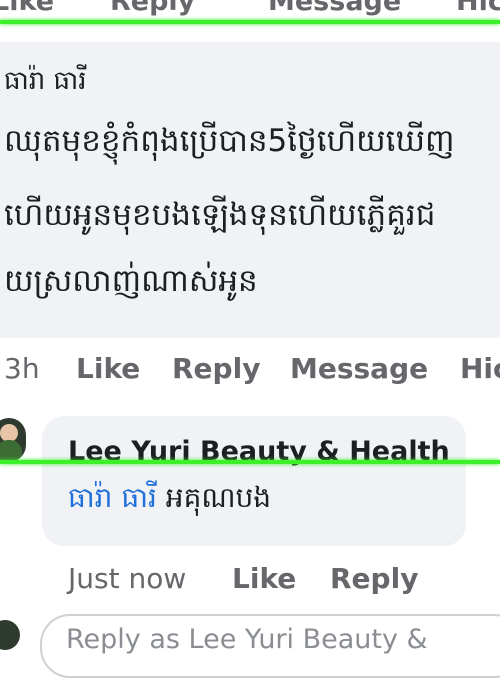 The image size is (500, 678). Describe the element at coordinates (27, 8) in the screenshot. I see `prev-like-link: Like` at that location.